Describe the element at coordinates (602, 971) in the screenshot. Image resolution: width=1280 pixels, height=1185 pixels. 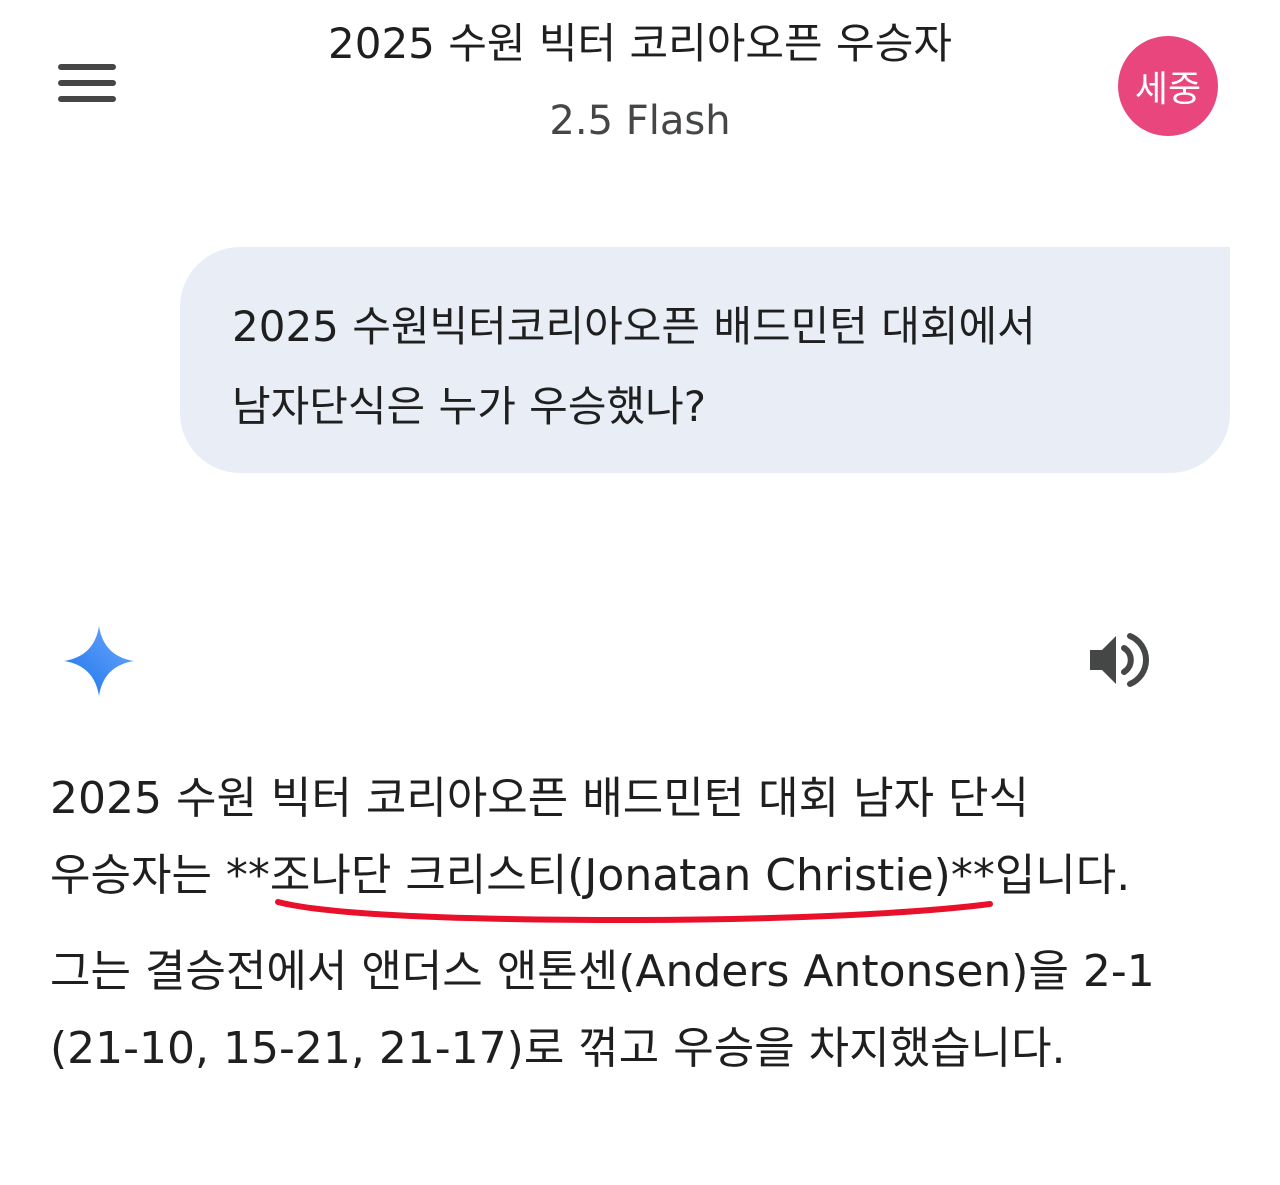
I see `response-line: 그는 결승전에서 앤더스 앤톤센(Anders Antonsen)을 2-1` at that location.